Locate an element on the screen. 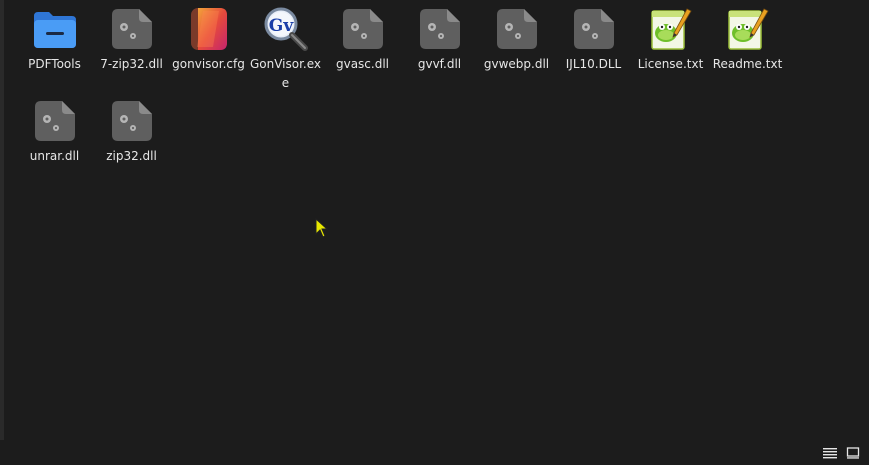 The width and height of the screenshot is (869, 465). file-item-readme-txt: Readme.txt is located at coordinates (747, 52).